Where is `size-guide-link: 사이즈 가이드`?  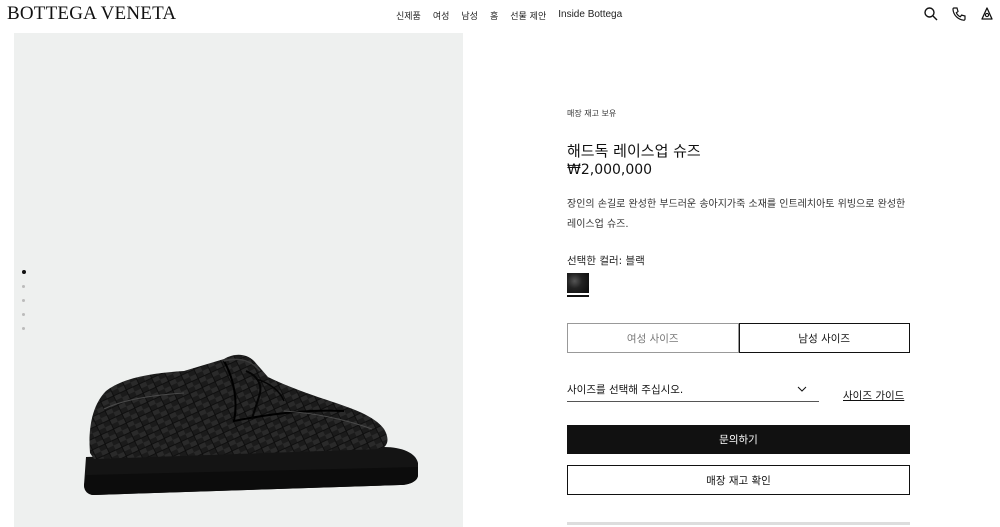
size-guide-link: 사이즈 가이드 is located at coordinates (873, 395).